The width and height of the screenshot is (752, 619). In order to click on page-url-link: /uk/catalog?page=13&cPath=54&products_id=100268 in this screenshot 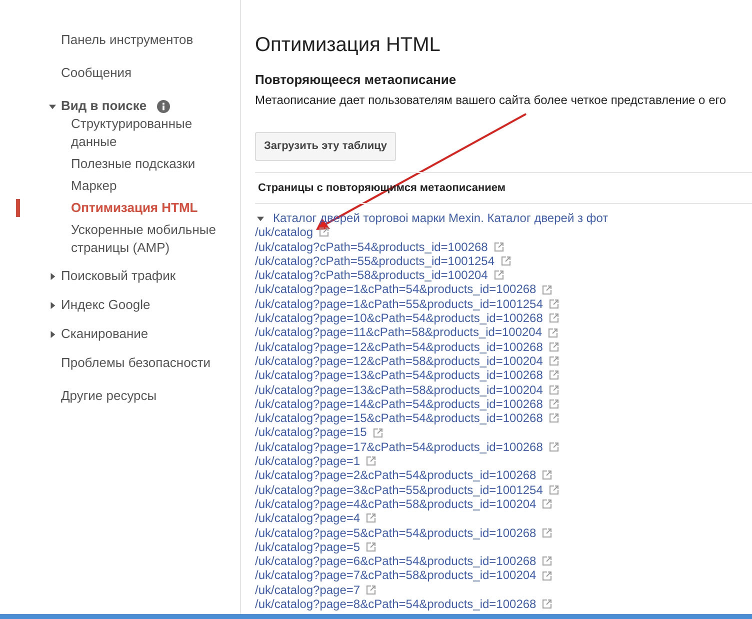, I will do `click(399, 375)`.